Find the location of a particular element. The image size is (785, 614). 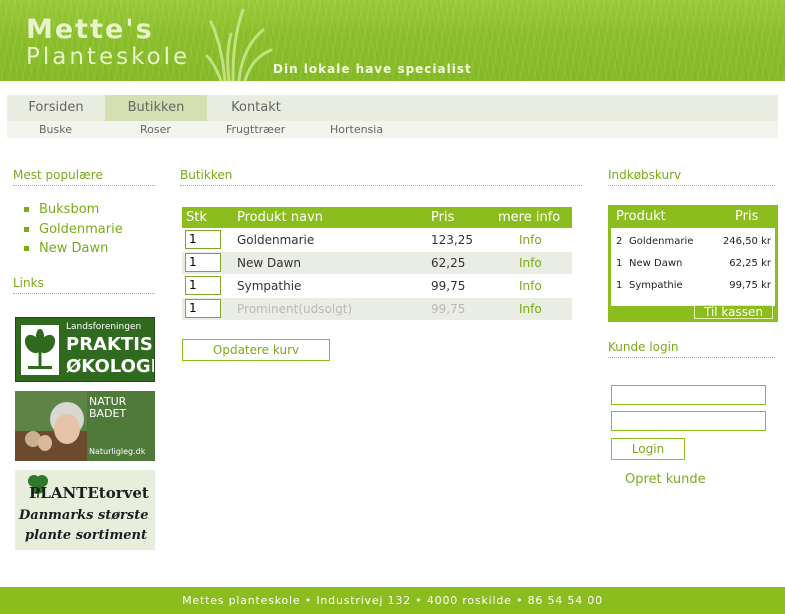

col-qty: Stk is located at coordinates (196, 217).